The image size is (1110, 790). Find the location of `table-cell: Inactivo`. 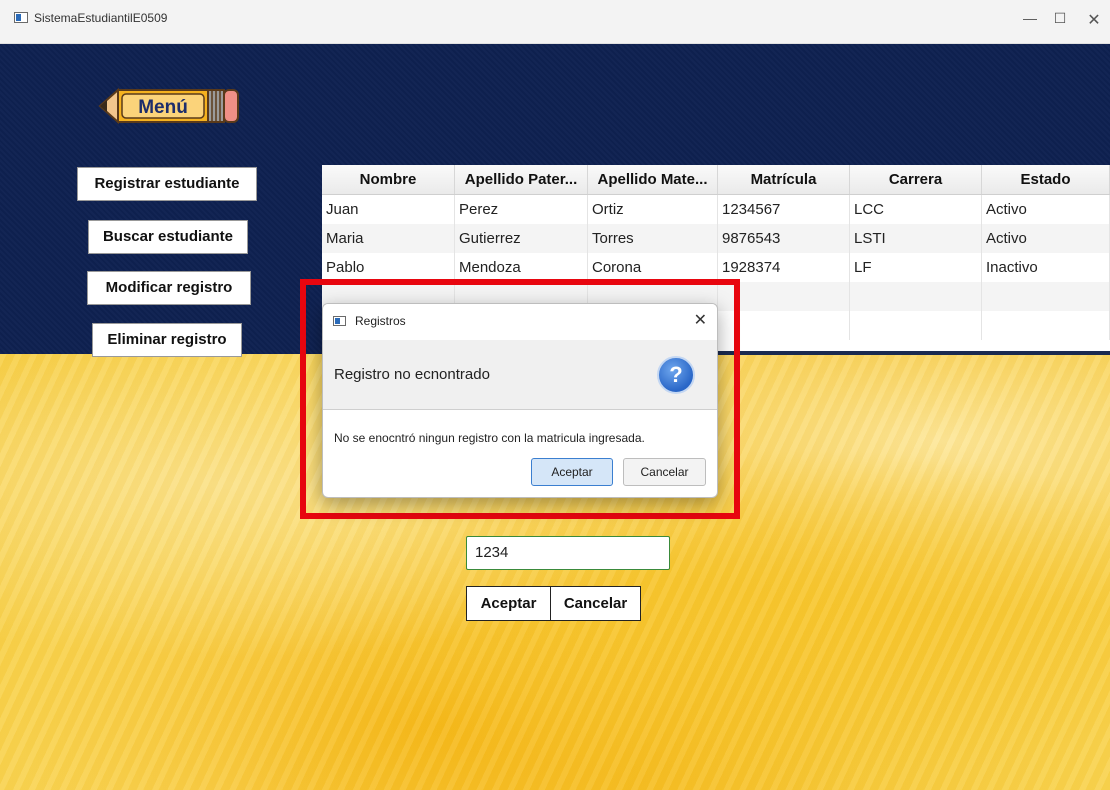

table-cell: Inactivo is located at coordinates (1046, 267).